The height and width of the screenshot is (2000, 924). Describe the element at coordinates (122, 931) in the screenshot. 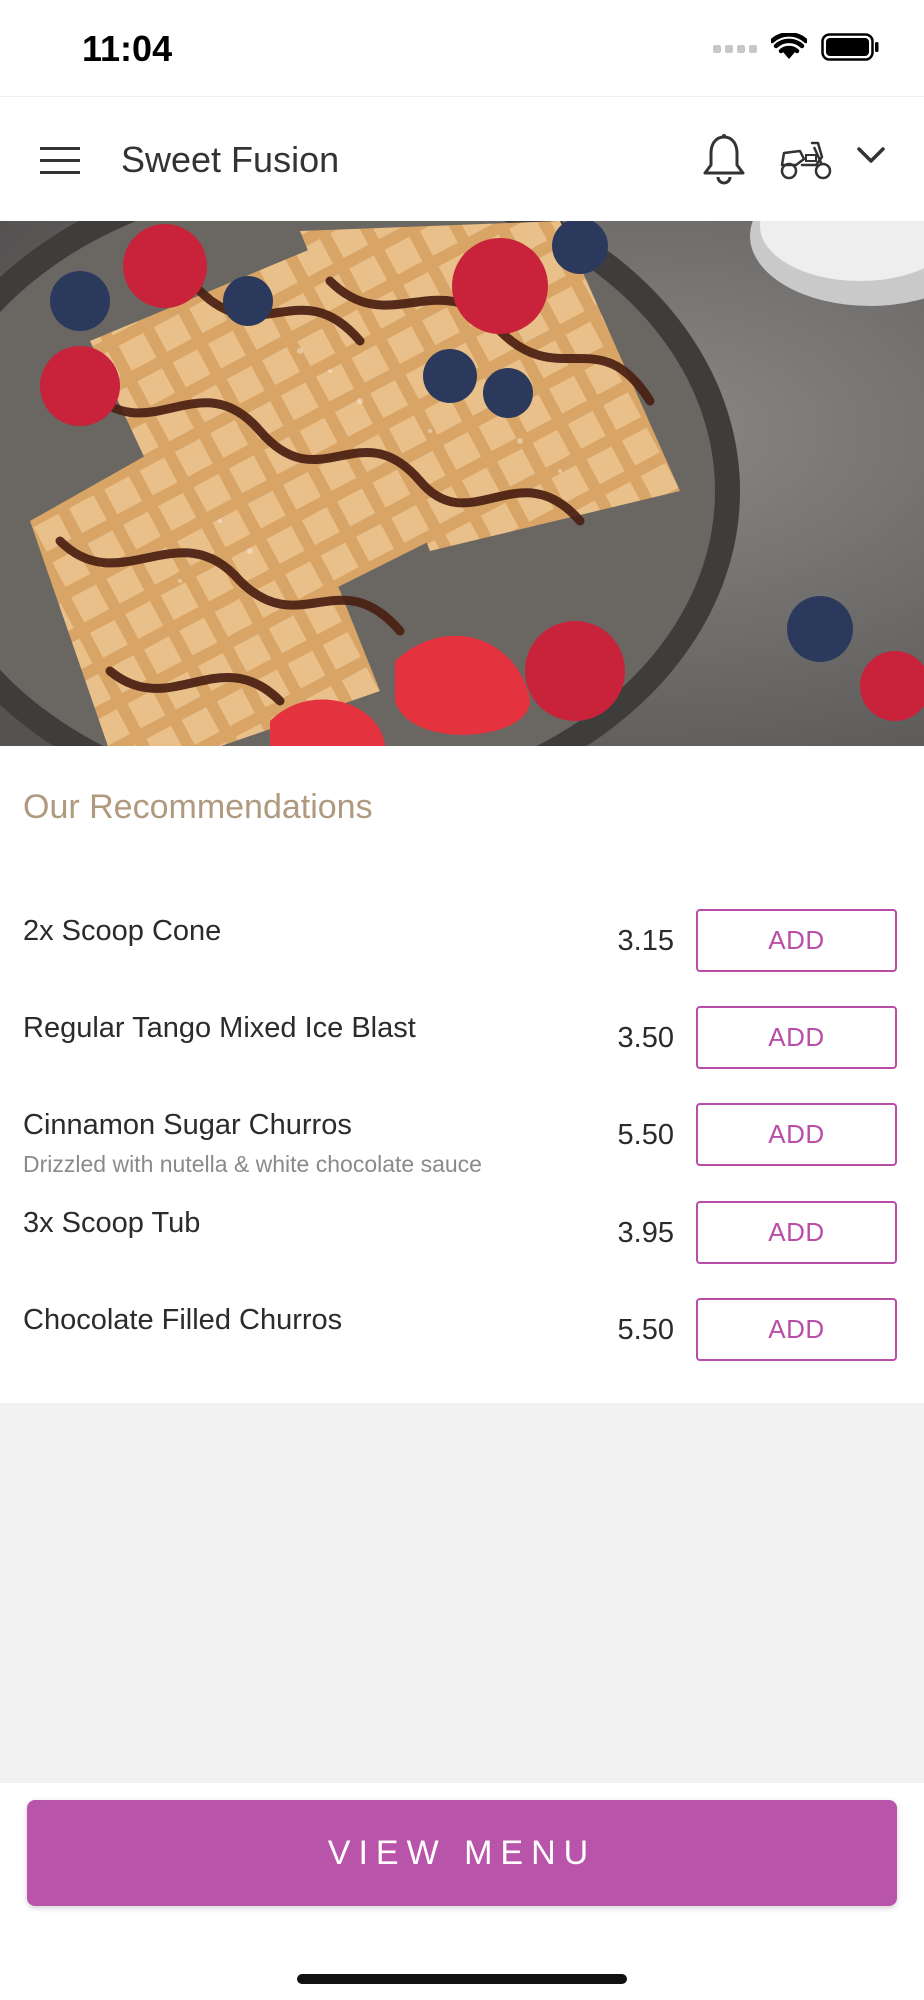

I see `item-name: 2x Scoop Cone` at that location.